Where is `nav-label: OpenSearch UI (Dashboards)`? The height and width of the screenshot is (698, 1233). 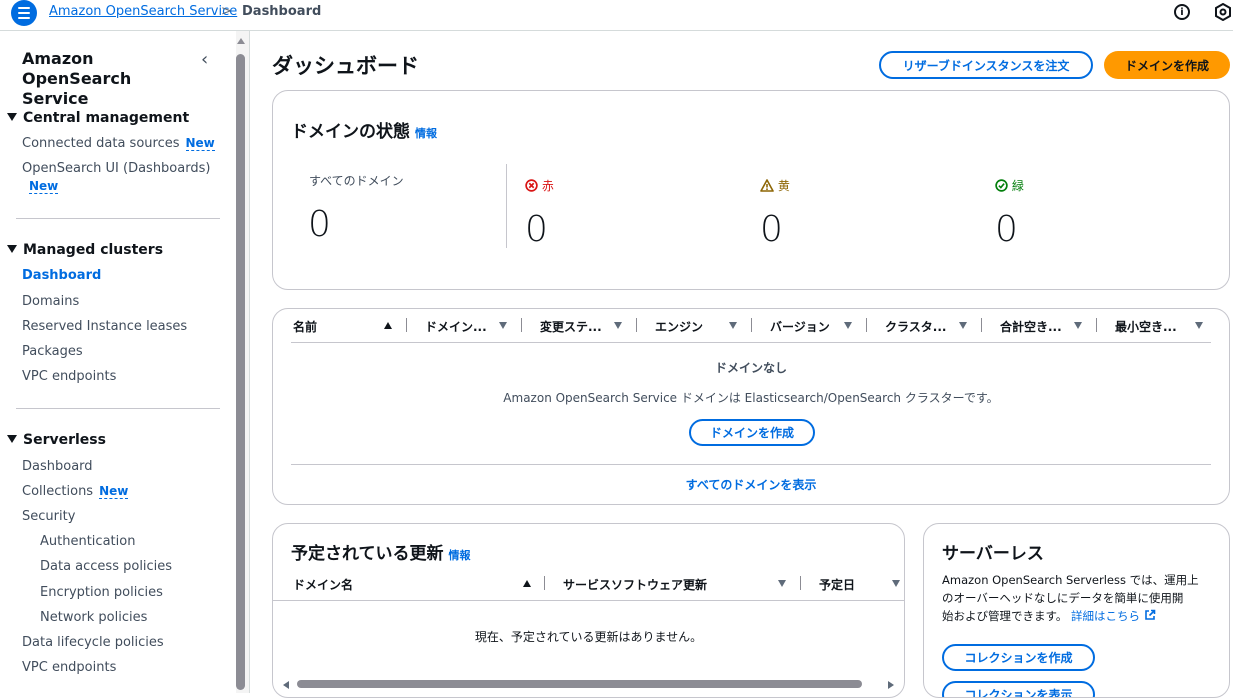 nav-label: OpenSearch UI (Dashboards) is located at coordinates (116, 168).